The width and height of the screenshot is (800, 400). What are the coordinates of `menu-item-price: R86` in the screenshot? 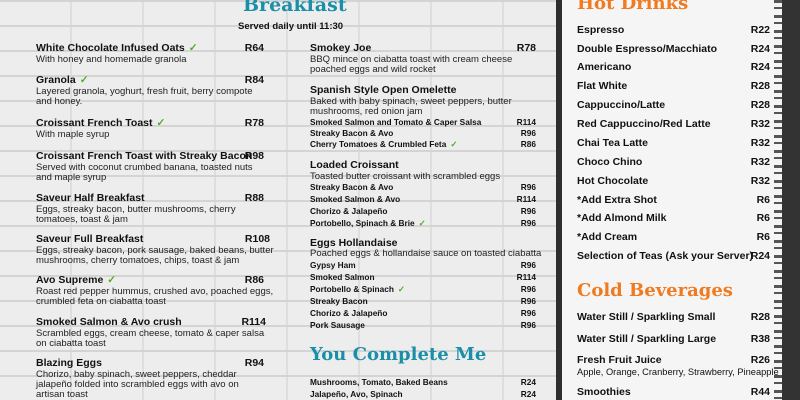 It's located at (254, 280).